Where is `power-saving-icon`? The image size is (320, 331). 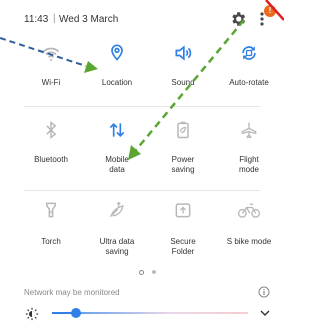 power-saving-icon is located at coordinates (183, 130).